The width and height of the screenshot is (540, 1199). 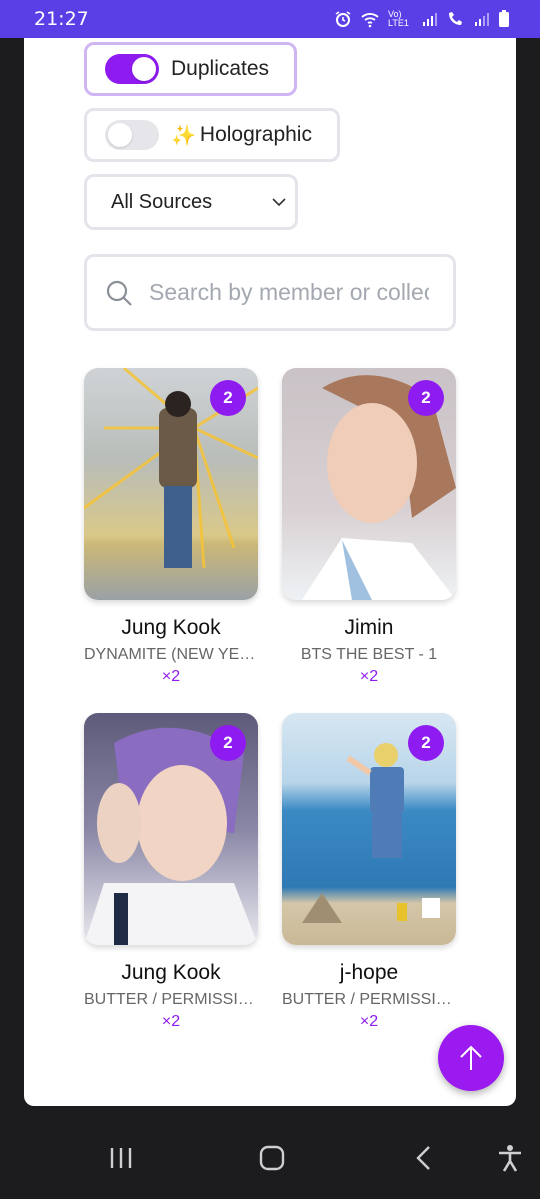 I want to click on scroll-to-top-button, so click(x=471, y=1058).